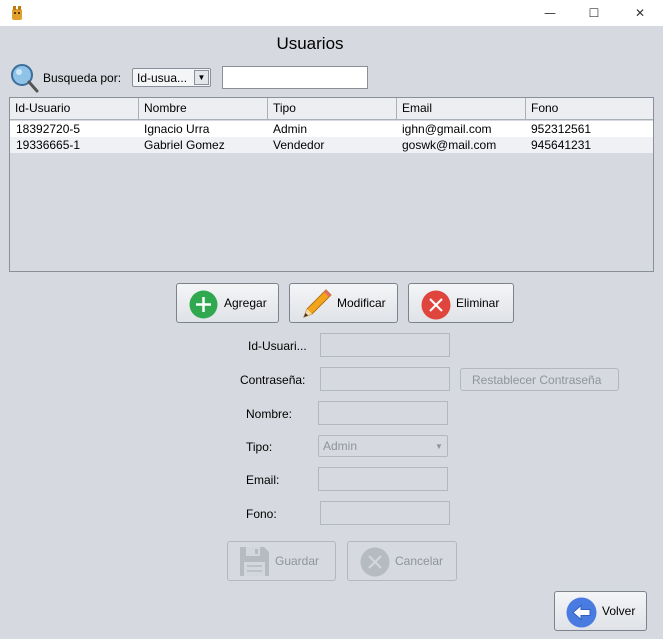 This screenshot has height=639, width=663. Describe the element at coordinates (561, 129) in the screenshot. I see `cell-phone: 952312561` at that location.